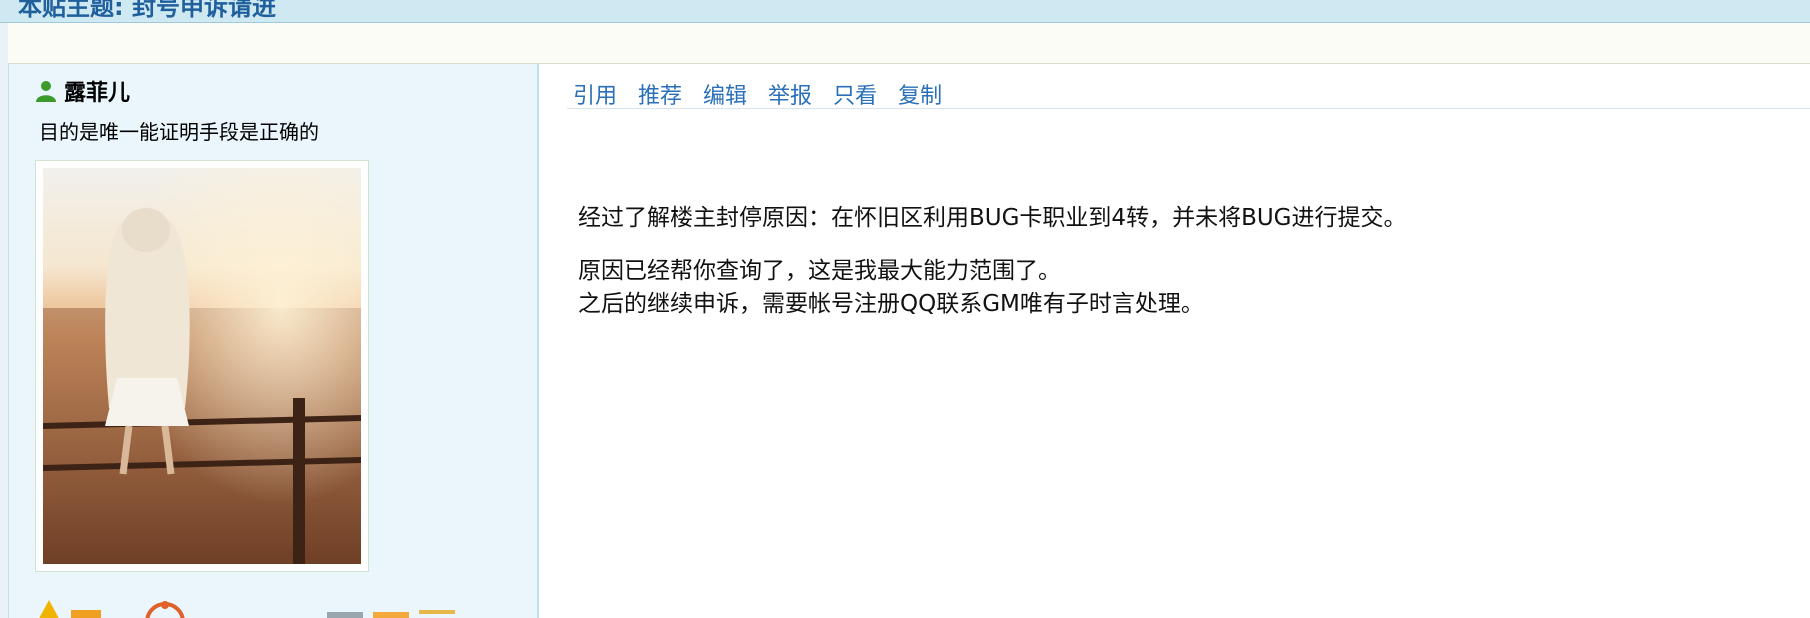  Describe the element at coordinates (992, 218) in the screenshot. I see `post-paragraph: 经过了解楼主封停原因：在怀旧区利用BUG卡职业到4转，并未将BUG进行提交。` at that location.